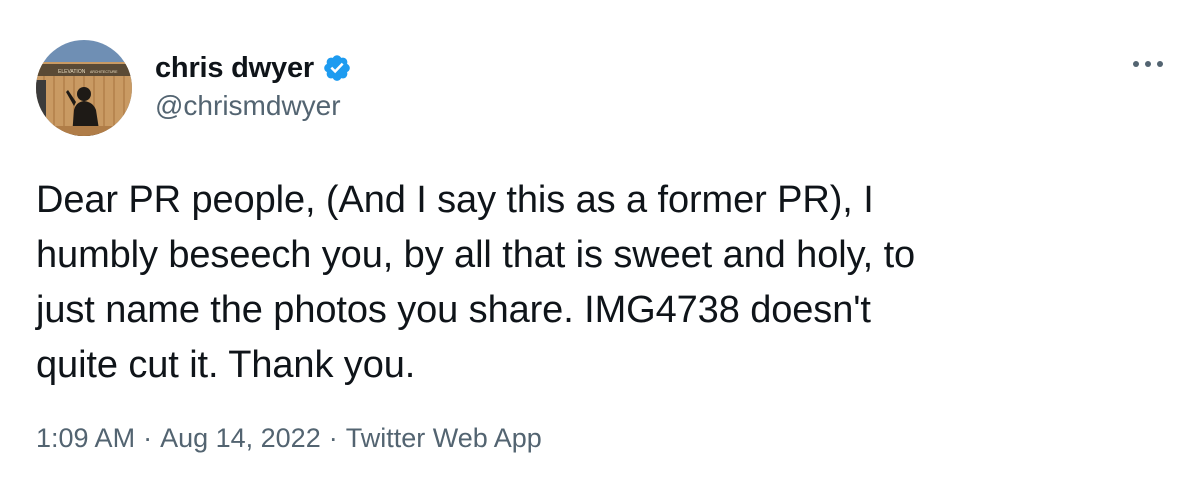 The height and width of the screenshot is (486, 1194). I want to click on tweet-meta: 1:09 AM · Aug 14, 2022 · Twitter Web App, so click(289, 438).